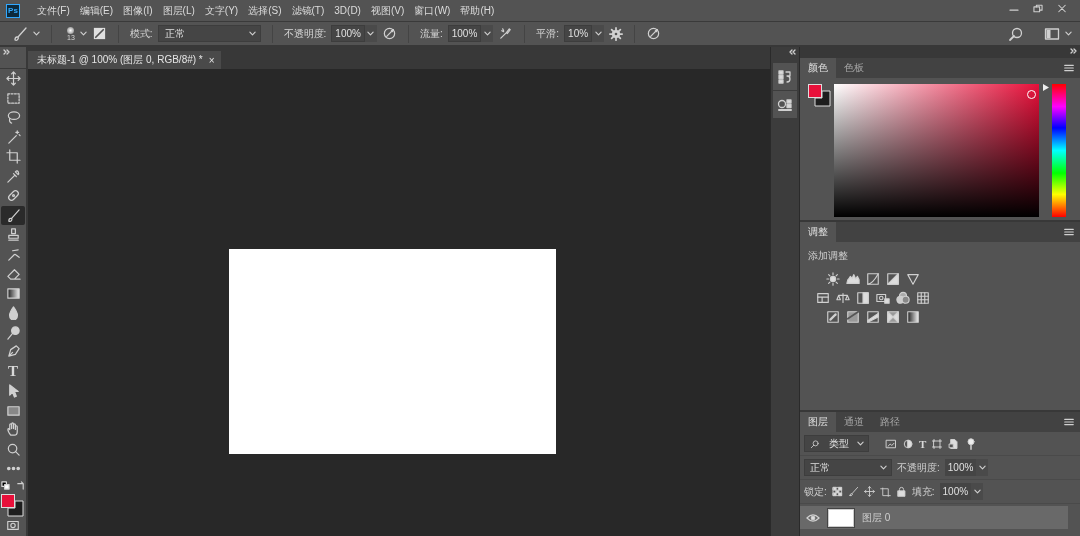 This screenshot has width=1080, height=536. What do you see at coordinates (464, 33) in the screenshot?
I see `flow-field: 100%` at bounding box center [464, 33].